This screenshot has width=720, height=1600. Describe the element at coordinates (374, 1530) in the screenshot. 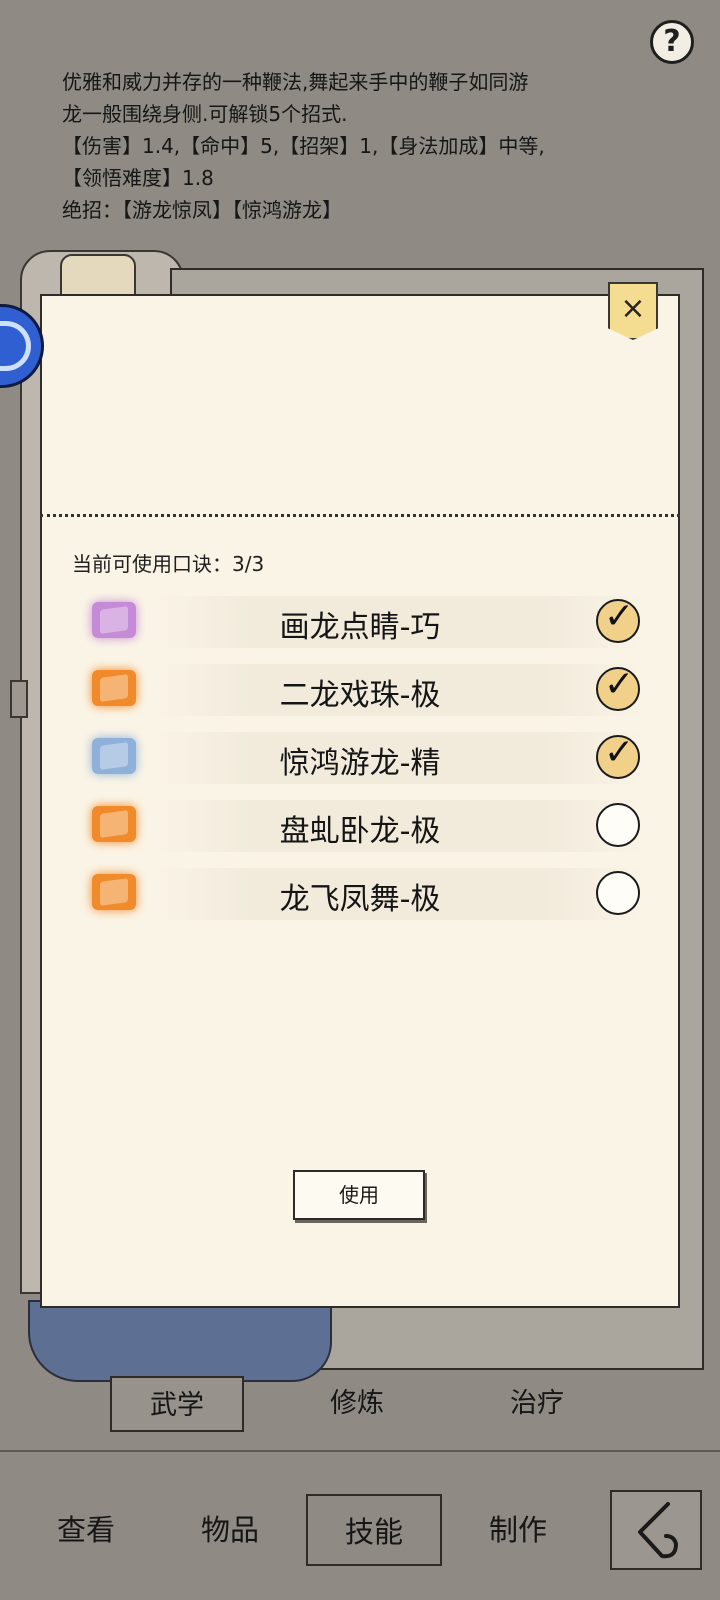

I see `nav-skills: 技能` at that location.